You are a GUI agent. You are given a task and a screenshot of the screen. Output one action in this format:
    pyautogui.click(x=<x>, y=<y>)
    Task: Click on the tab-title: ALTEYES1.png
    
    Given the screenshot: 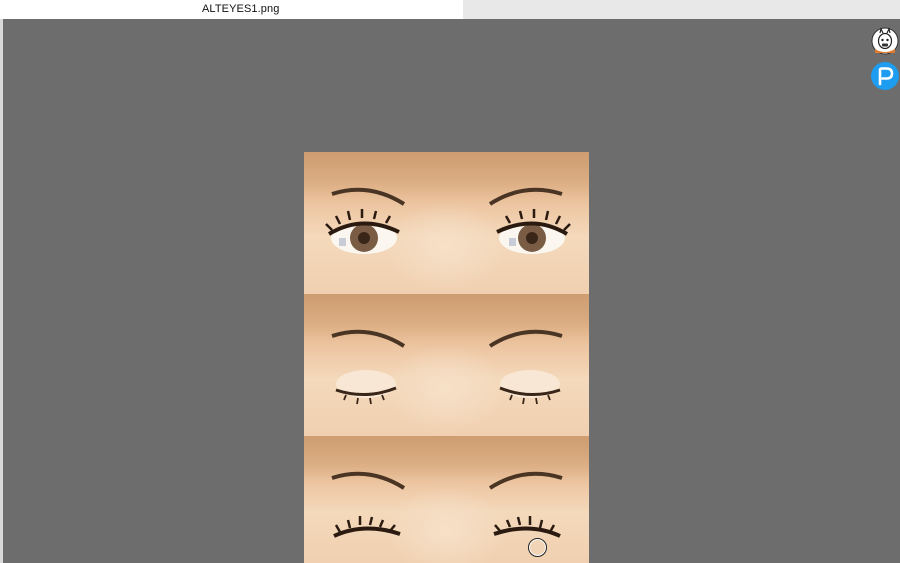 What is the action you would take?
    pyautogui.click(x=241, y=9)
    